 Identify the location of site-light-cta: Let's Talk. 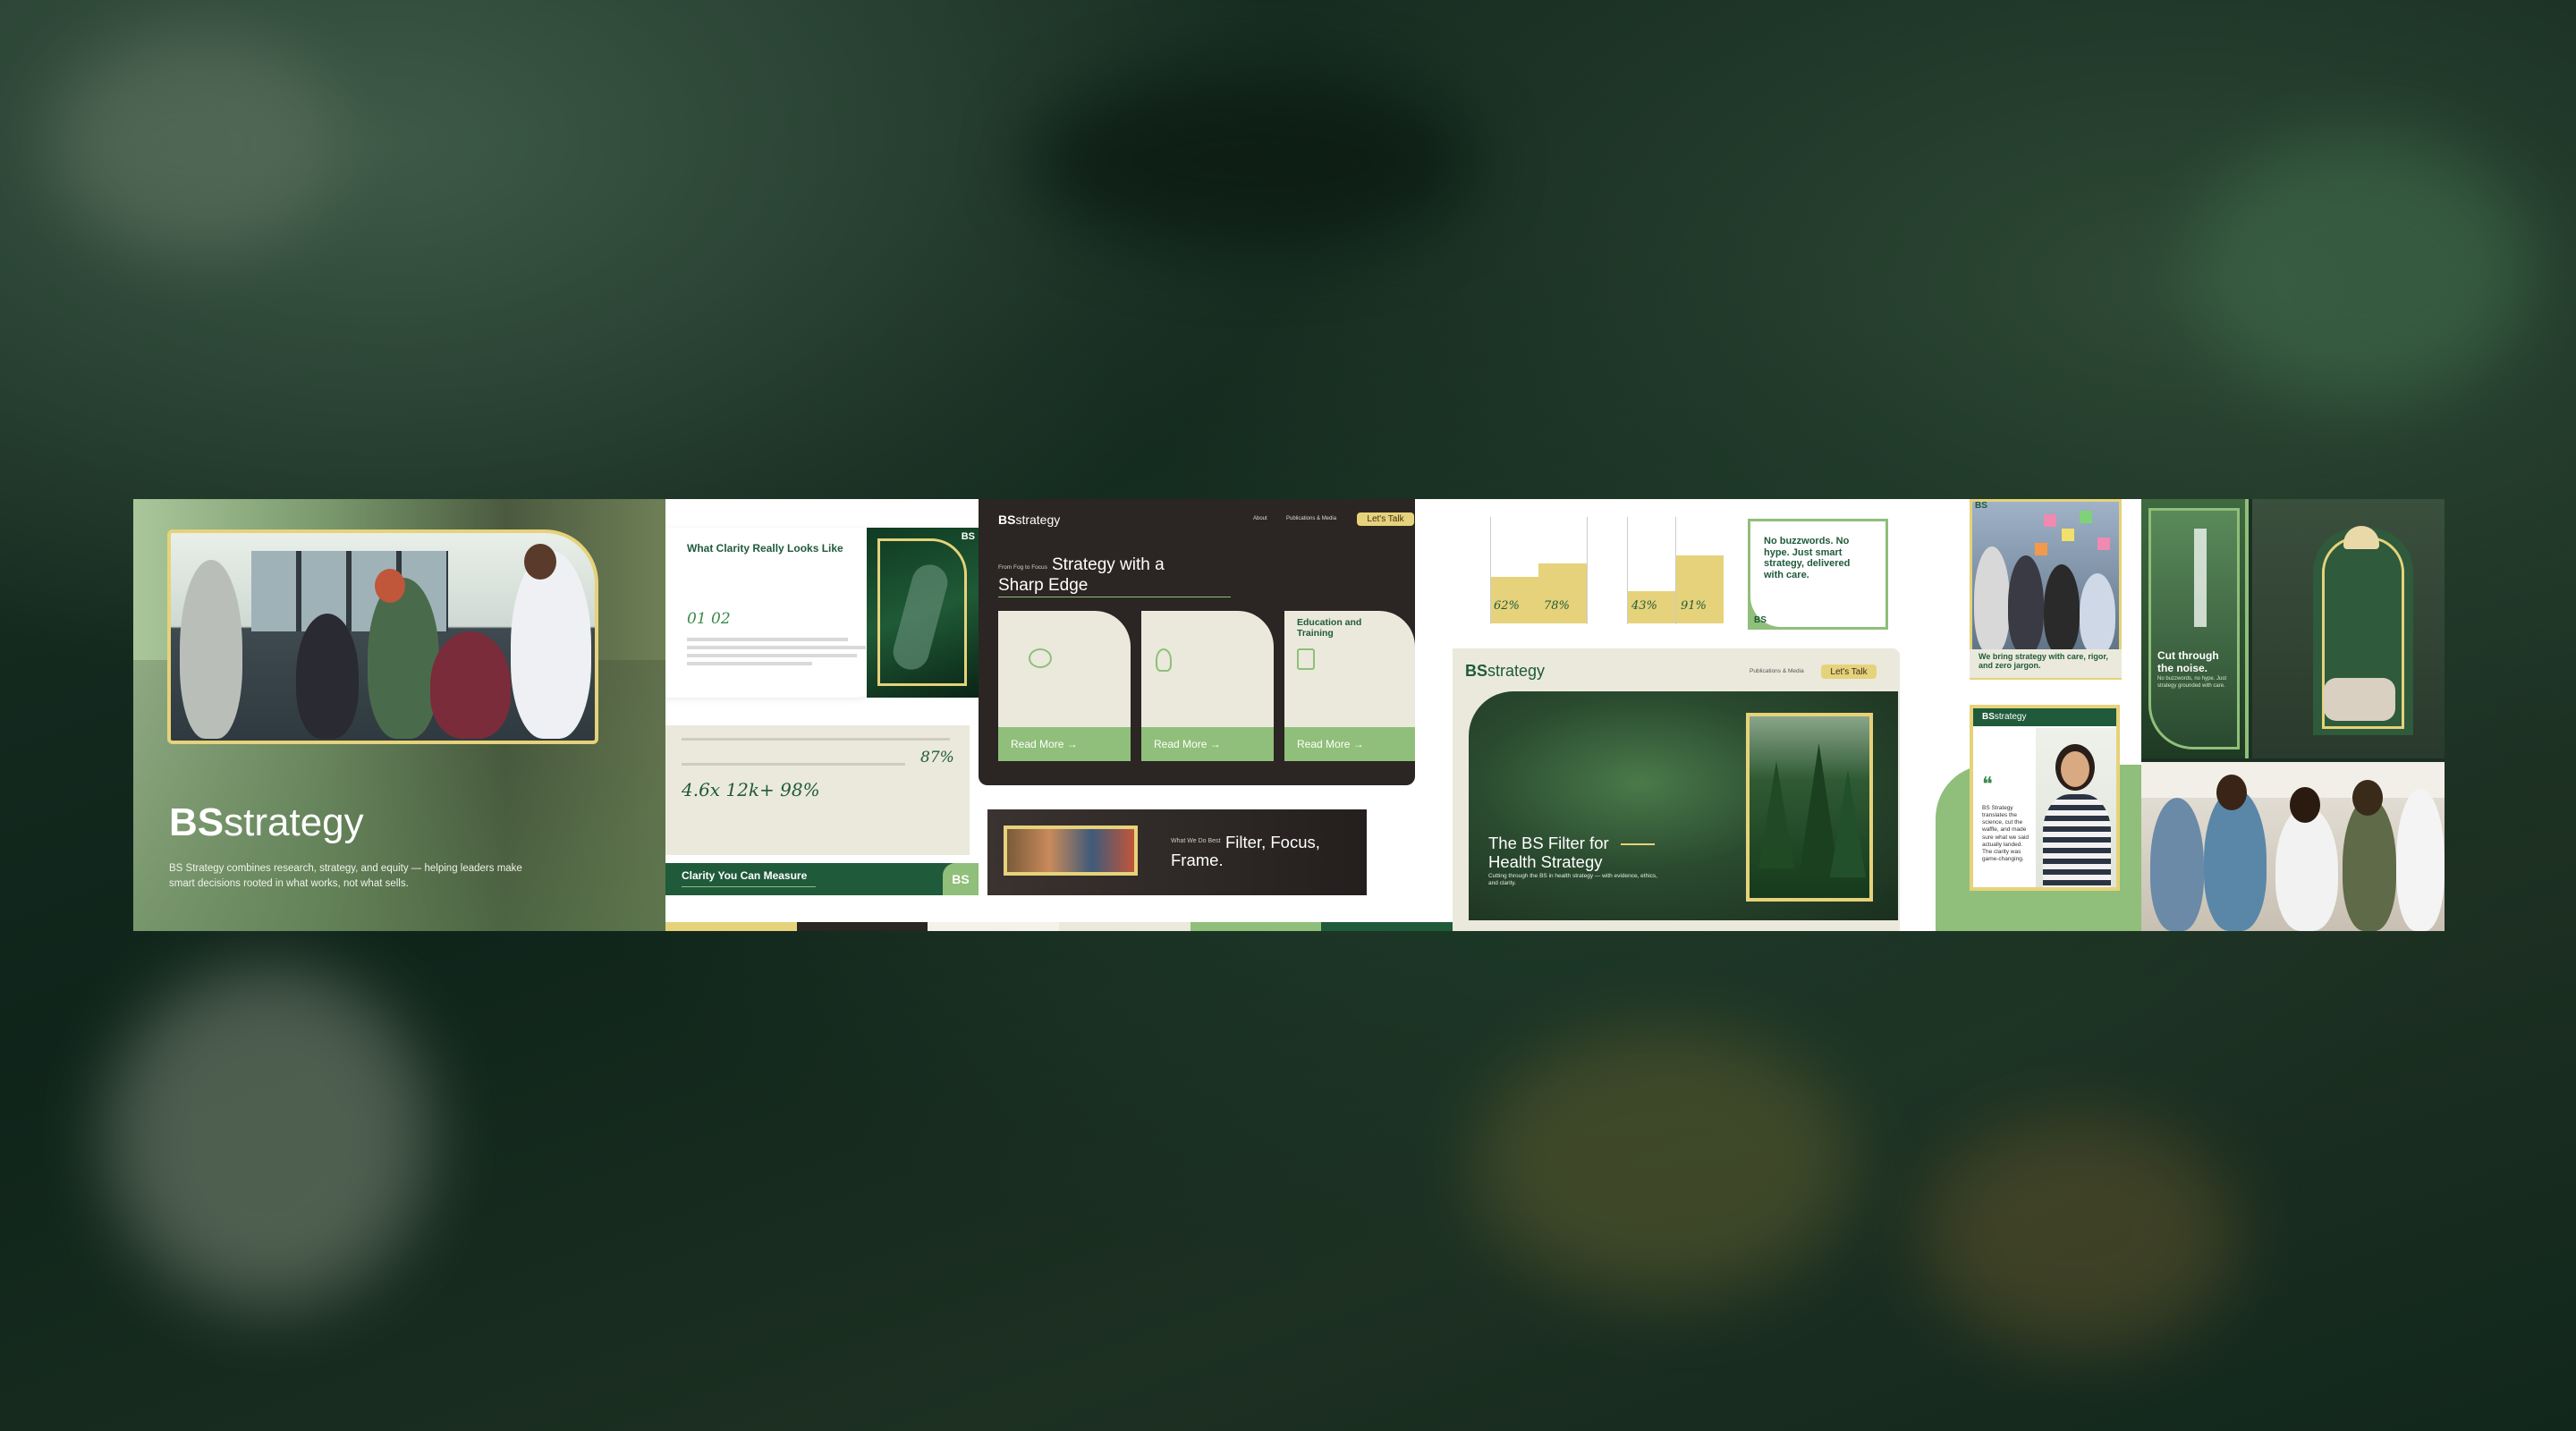
(1849, 672).